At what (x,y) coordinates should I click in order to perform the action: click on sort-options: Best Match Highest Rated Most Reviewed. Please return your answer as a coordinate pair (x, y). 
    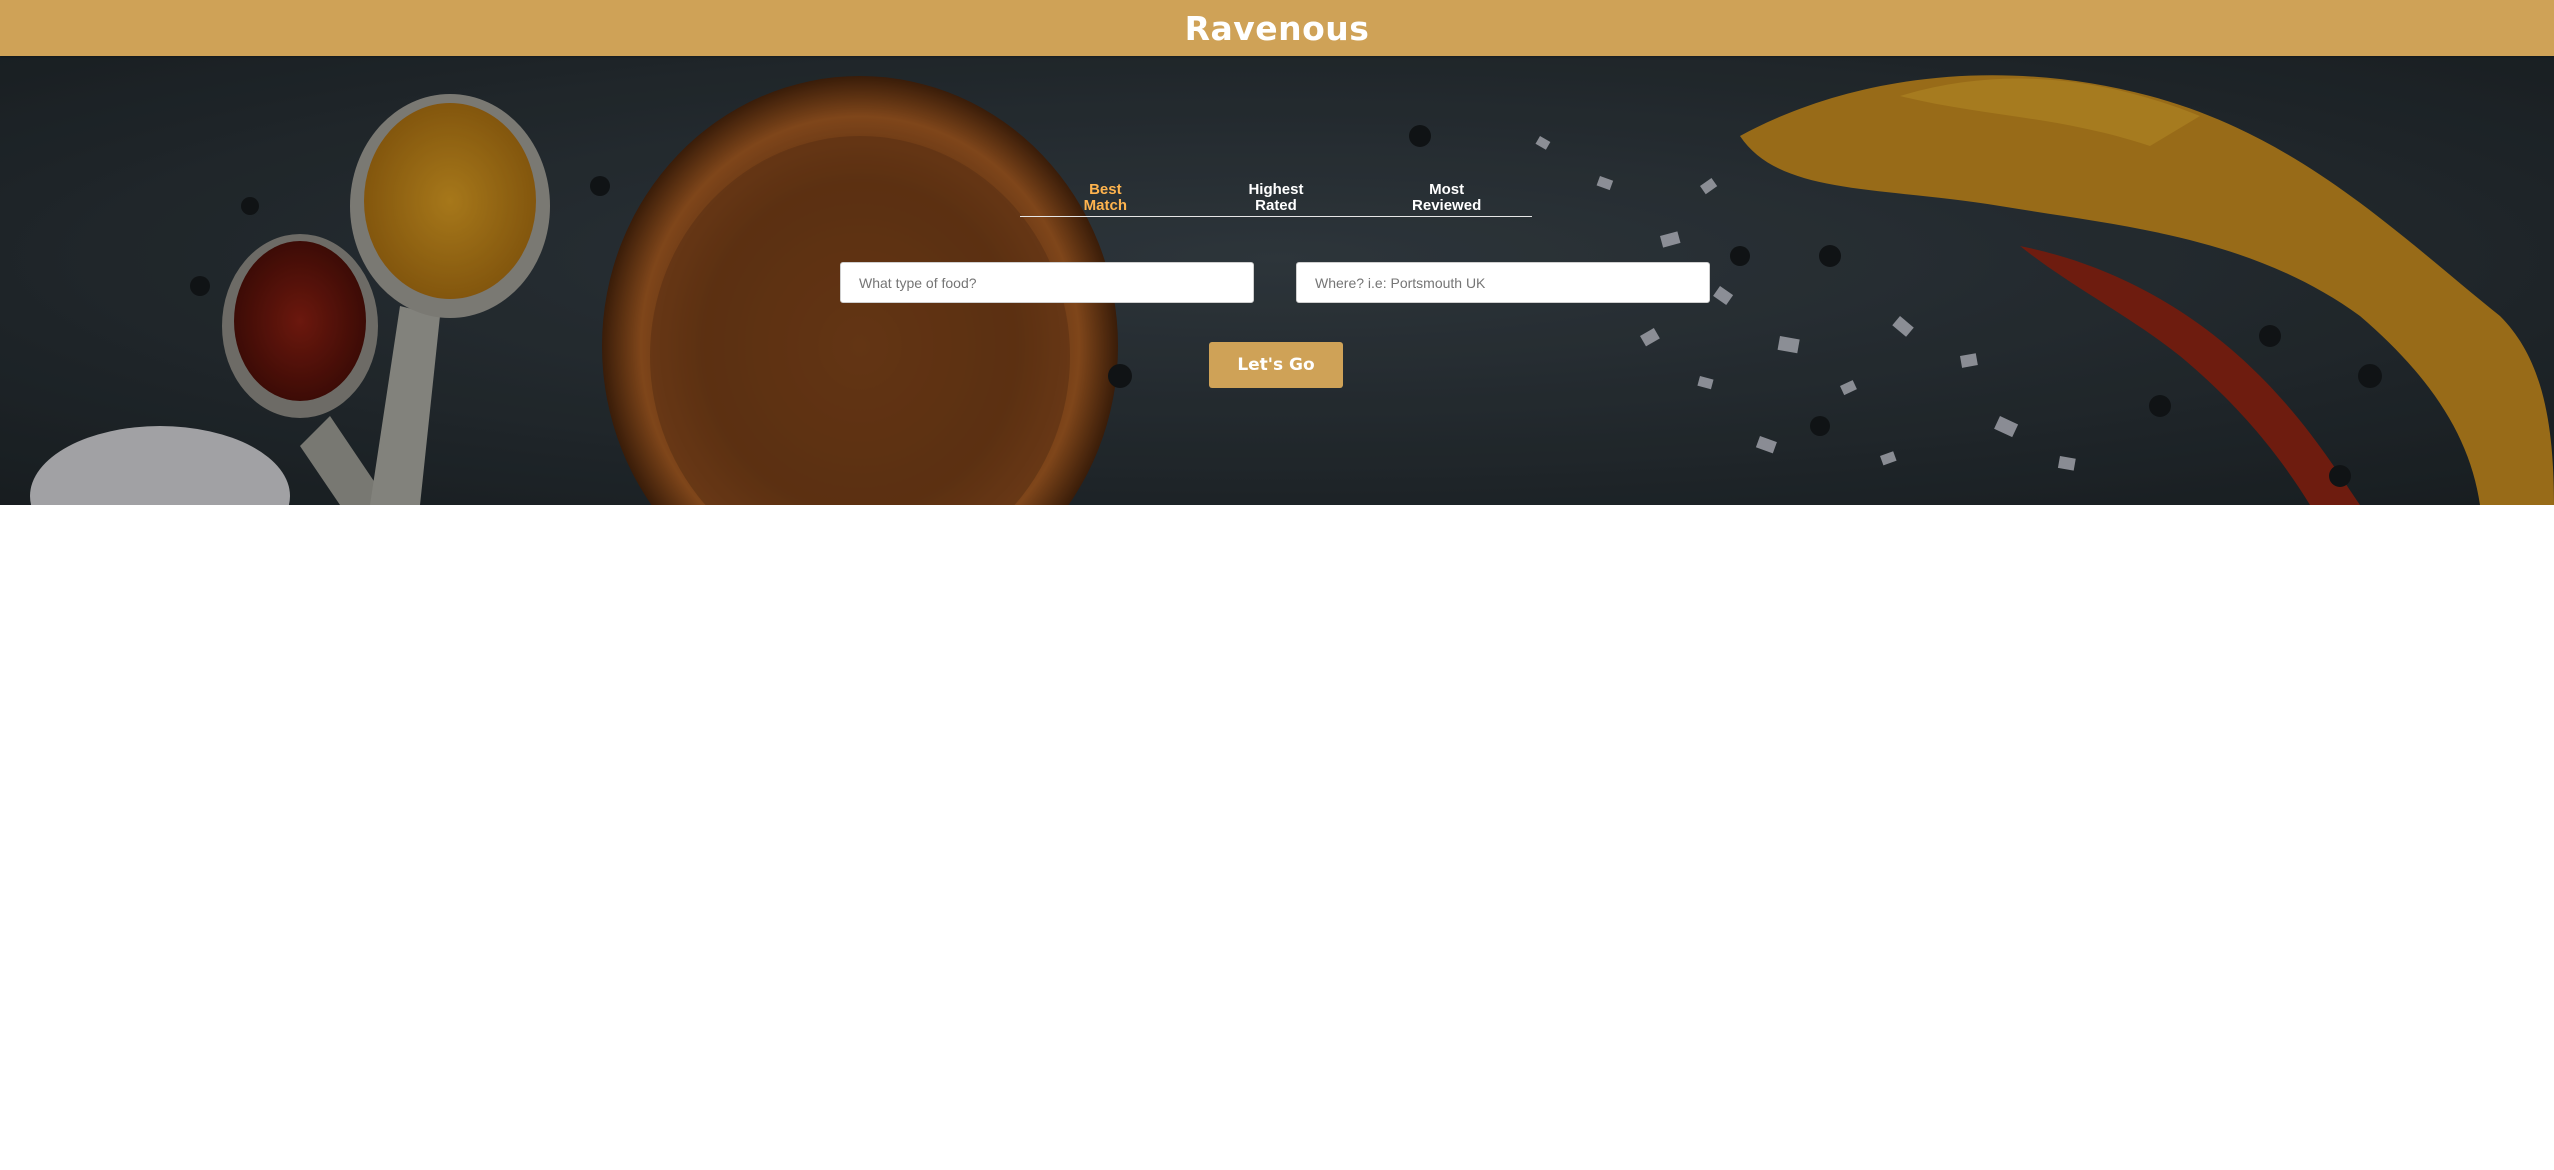
    Looking at the image, I should click on (1276, 199).